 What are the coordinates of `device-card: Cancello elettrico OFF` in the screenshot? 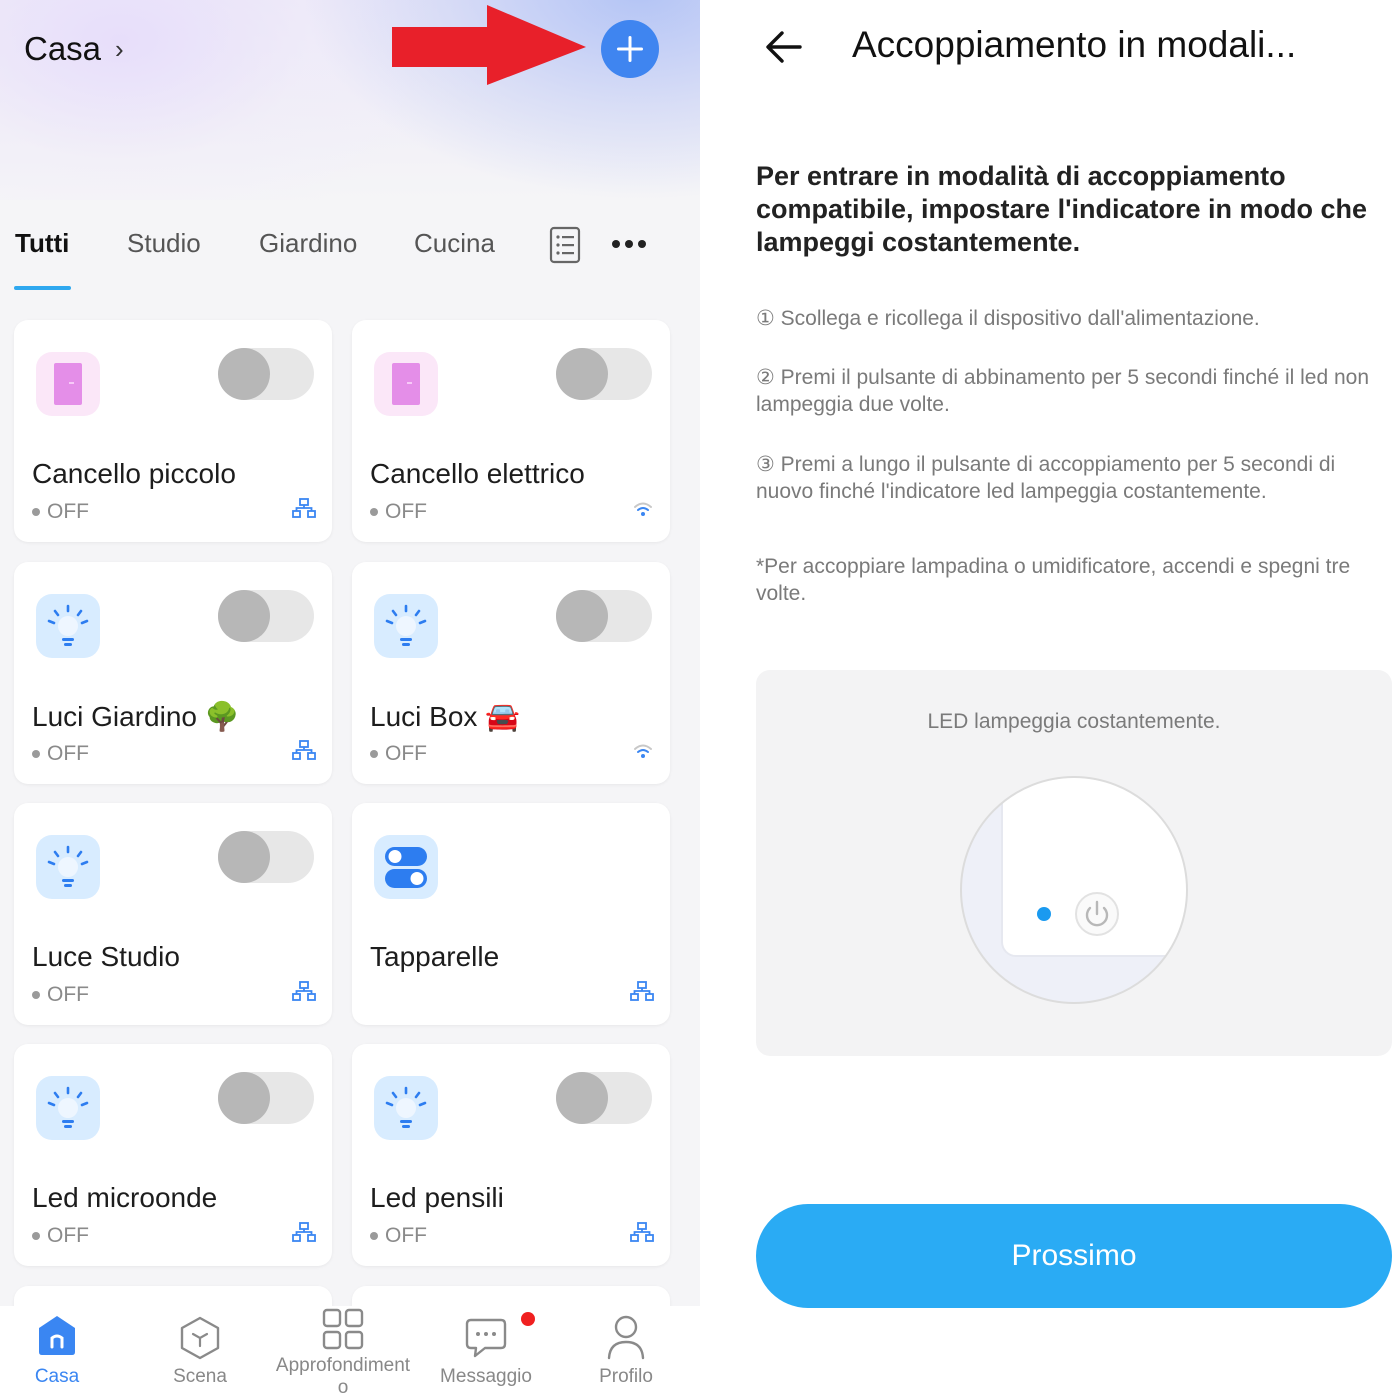 It's located at (511, 431).